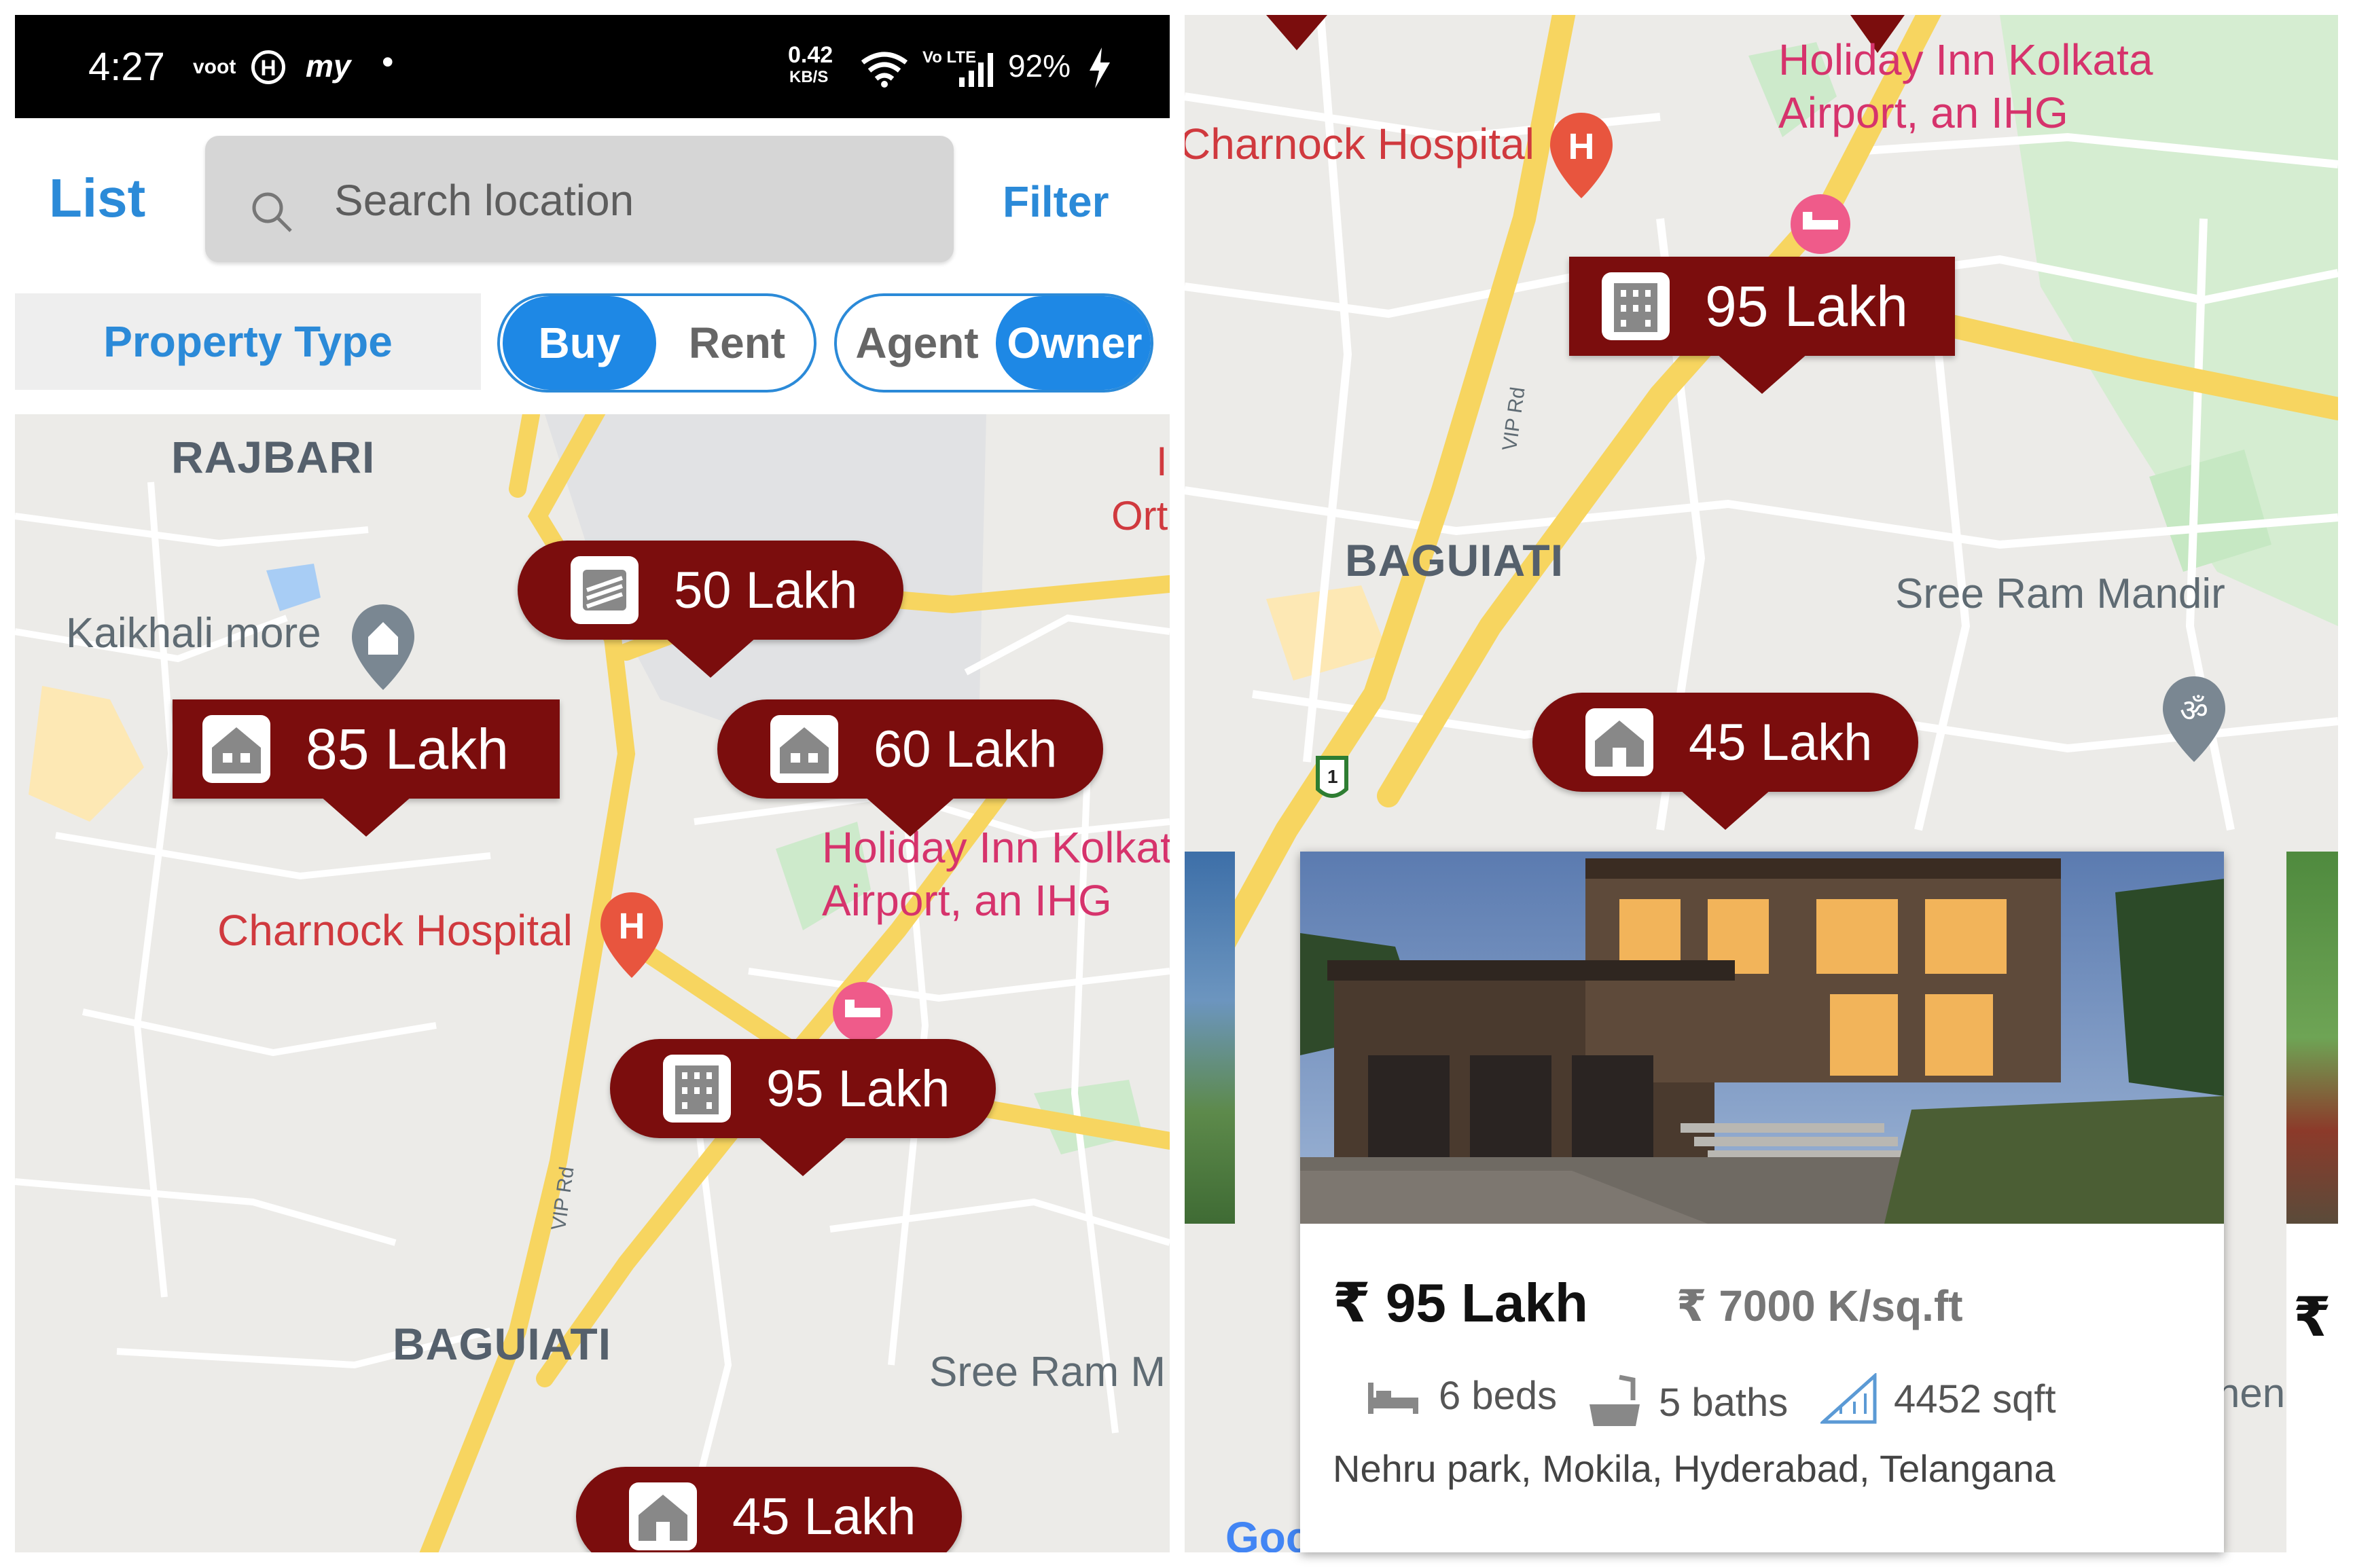 This screenshot has height=1568, width=2353. What do you see at coordinates (1100, 68) in the screenshot?
I see `charging-bolt-icon` at bounding box center [1100, 68].